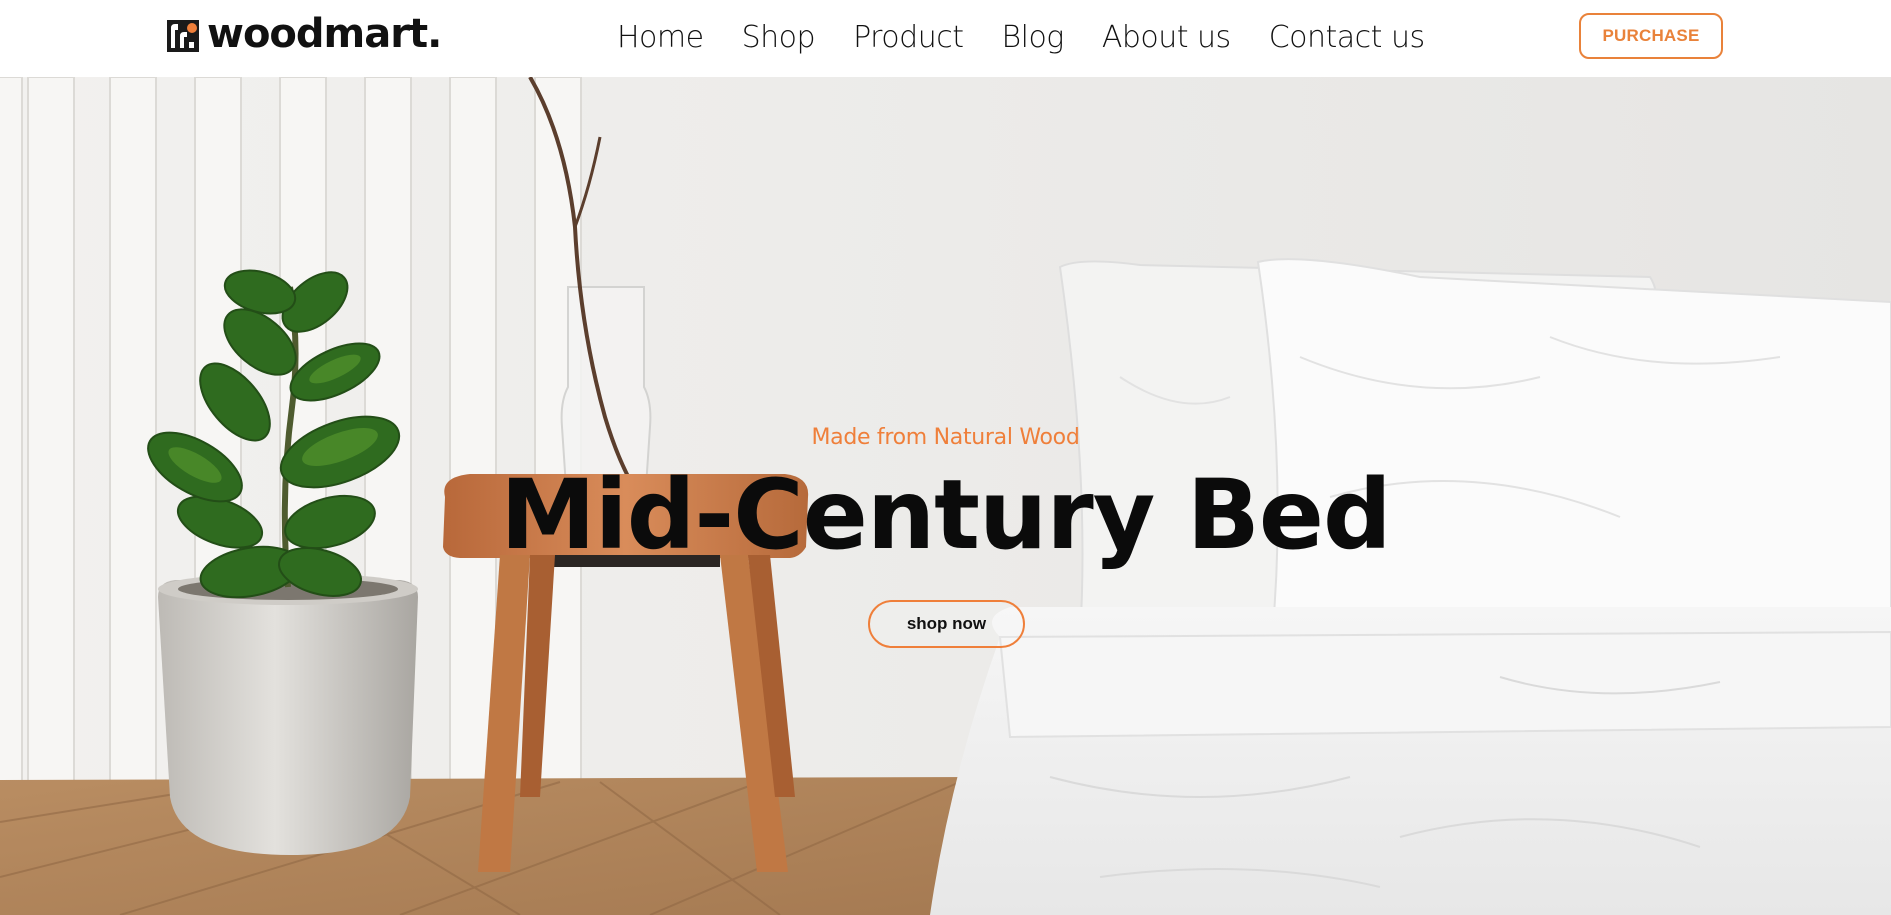 The image size is (1891, 915). What do you see at coordinates (660, 38) in the screenshot?
I see `nav-item-home: Home` at bounding box center [660, 38].